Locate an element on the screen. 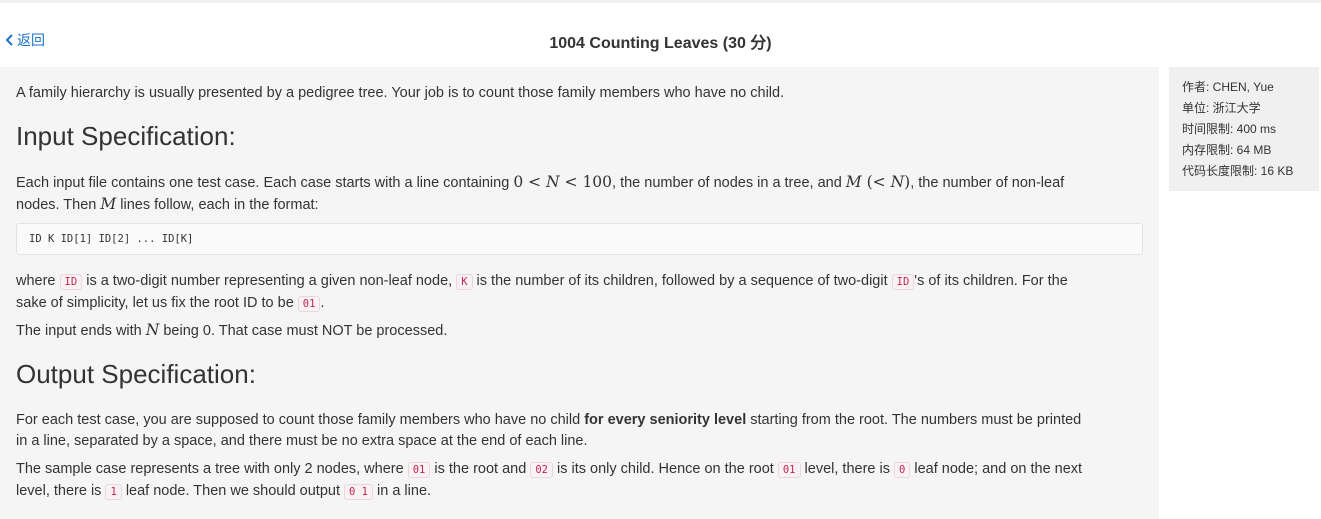  code-length-limit-info: 代码长度限制: 16 KB is located at coordinates (1238, 171).